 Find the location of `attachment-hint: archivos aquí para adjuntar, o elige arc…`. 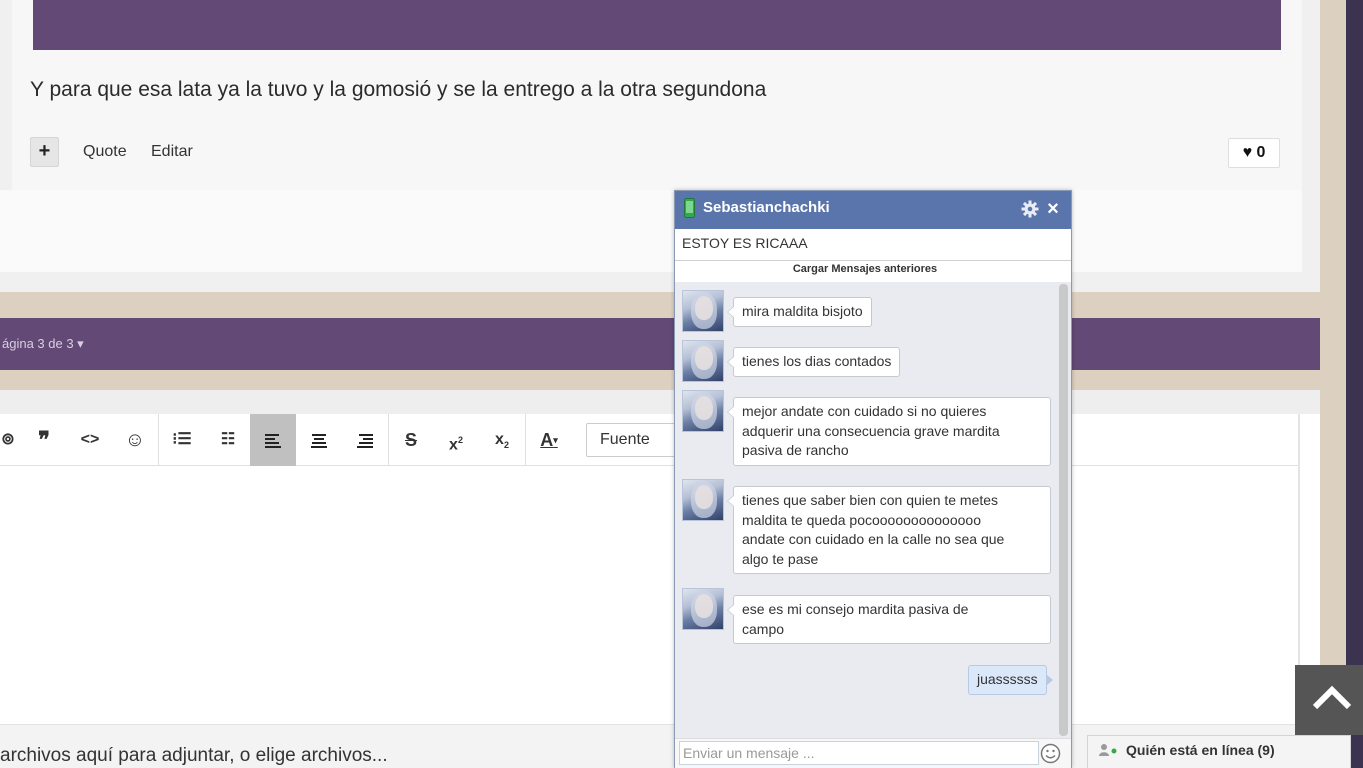

attachment-hint: archivos aquí para adjuntar, o elige arc… is located at coordinates (194, 756).